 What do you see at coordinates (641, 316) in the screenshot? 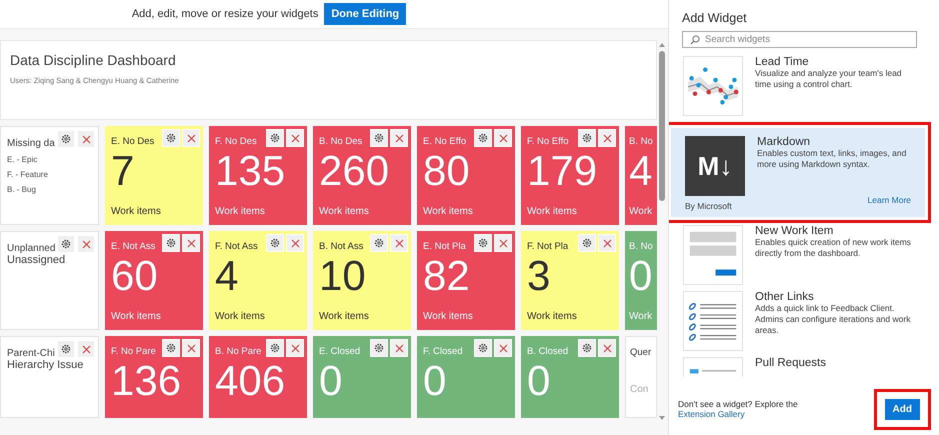
I see `tile-caption: Work` at bounding box center [641, 316].